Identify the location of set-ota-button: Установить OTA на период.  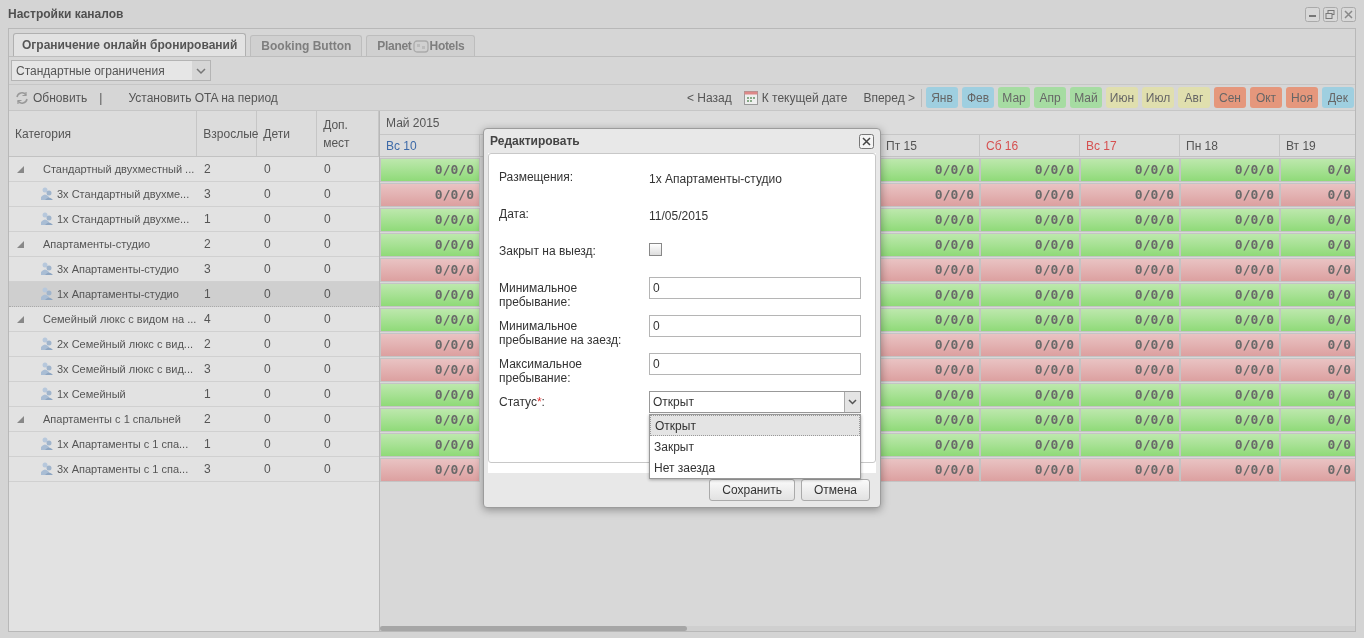
(196, 97).